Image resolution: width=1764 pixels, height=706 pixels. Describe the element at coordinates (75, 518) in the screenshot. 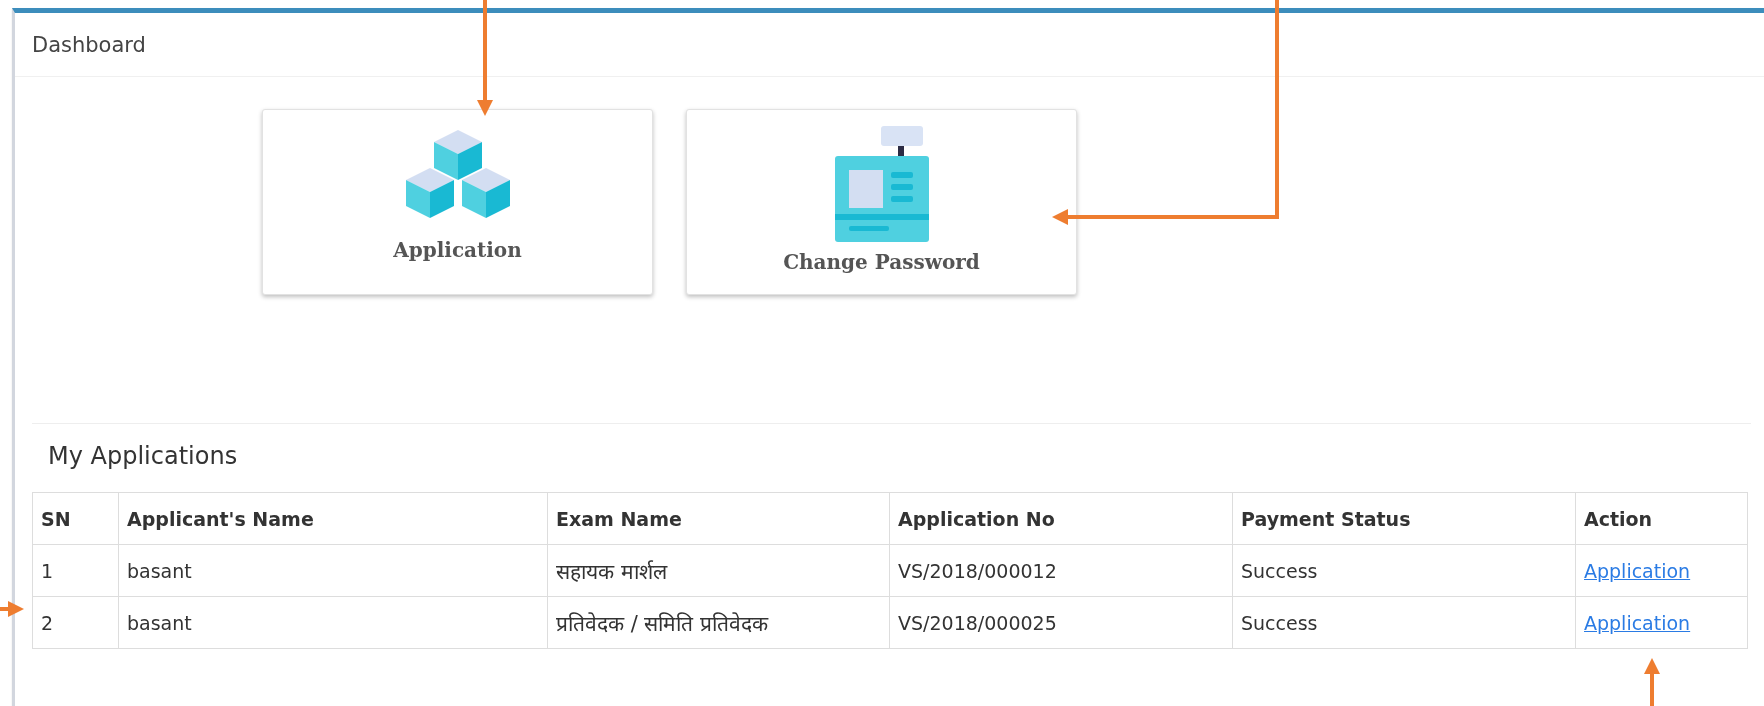

I see `column-header: SN` at that location.